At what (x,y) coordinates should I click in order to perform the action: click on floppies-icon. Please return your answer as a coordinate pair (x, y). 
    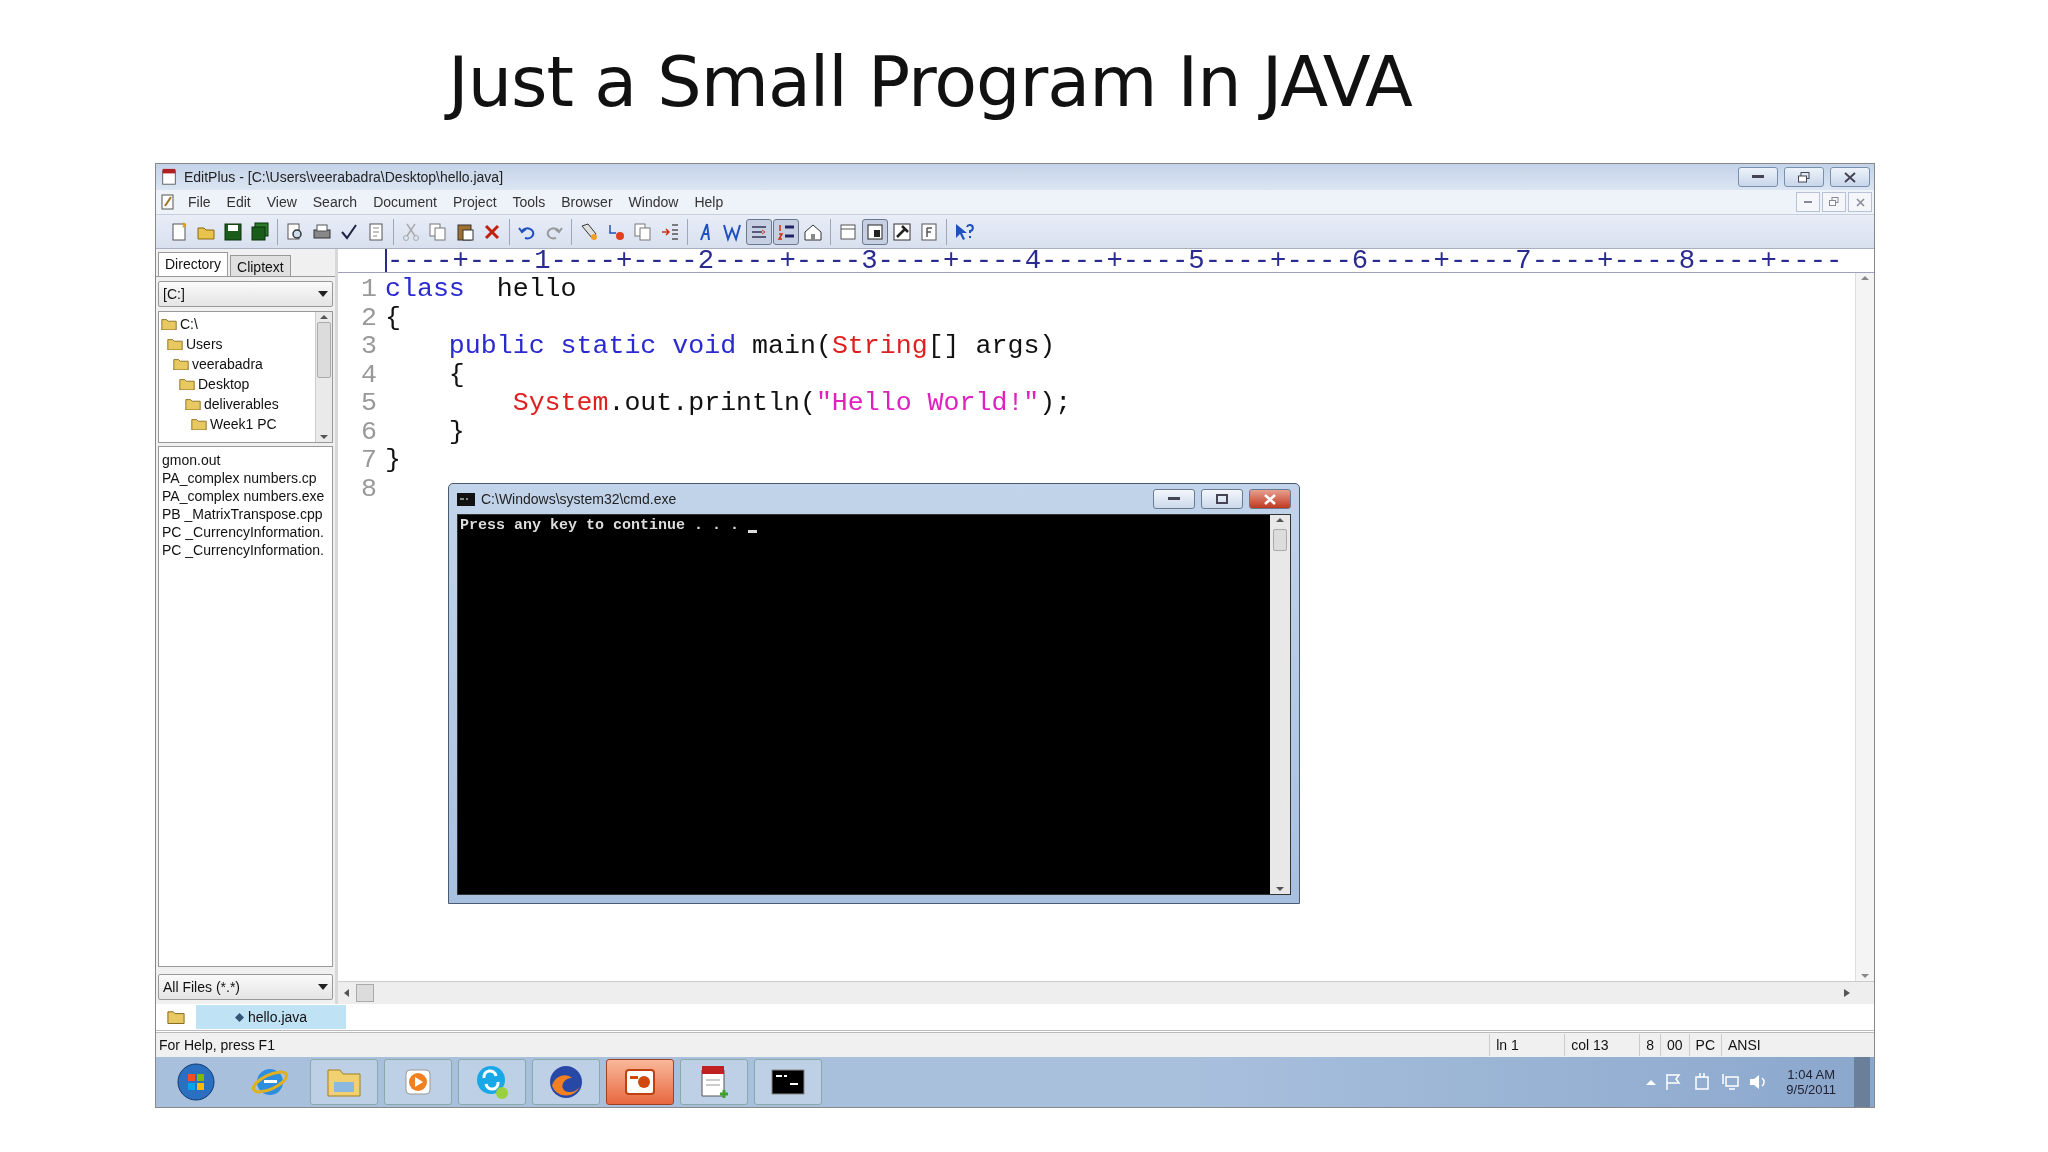
    Looking at the image, I should click on (260, 231).